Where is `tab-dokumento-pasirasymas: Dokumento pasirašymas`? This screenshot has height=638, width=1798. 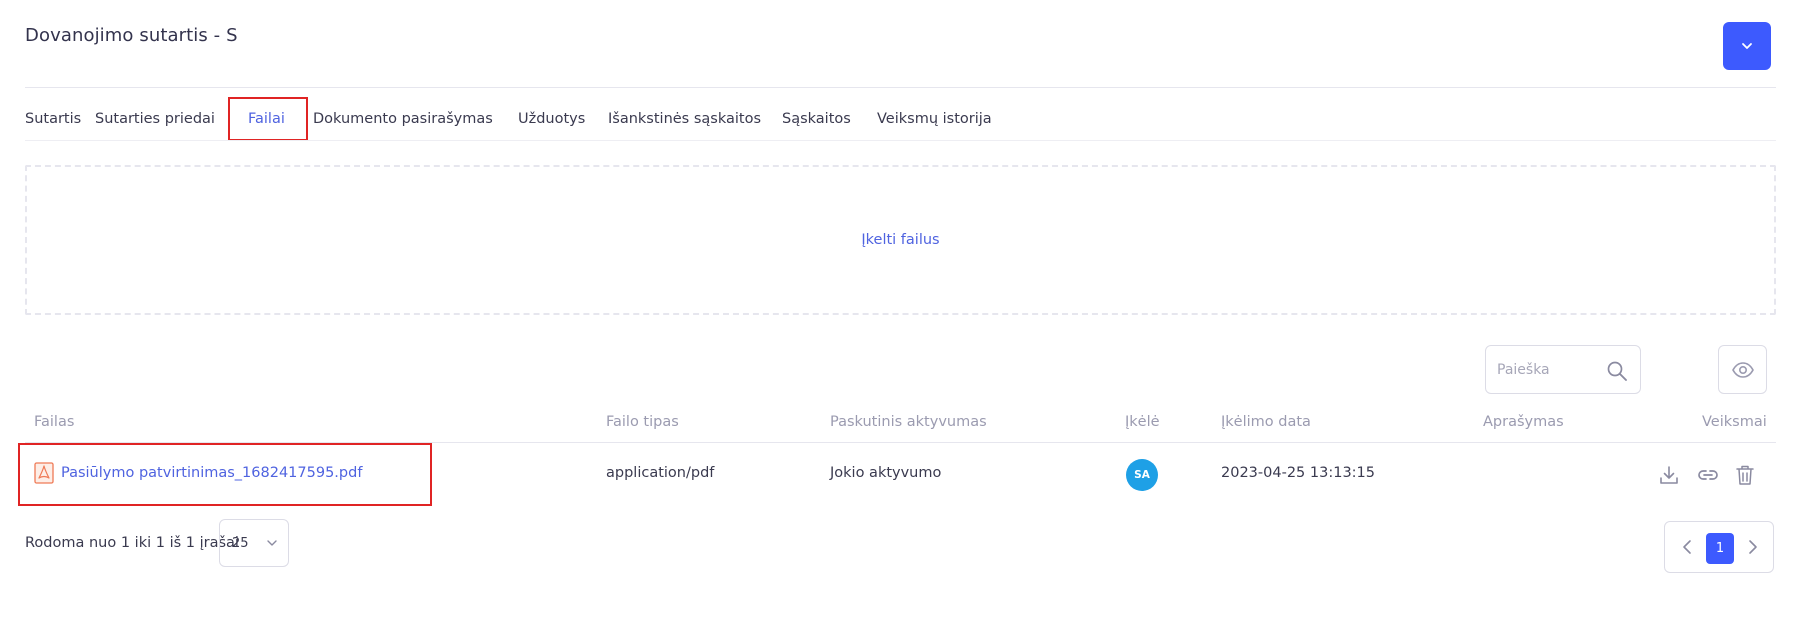 tab-dokumento-pasirasymas: Dokumento pasirašymas is located at coordinates (403, 119).